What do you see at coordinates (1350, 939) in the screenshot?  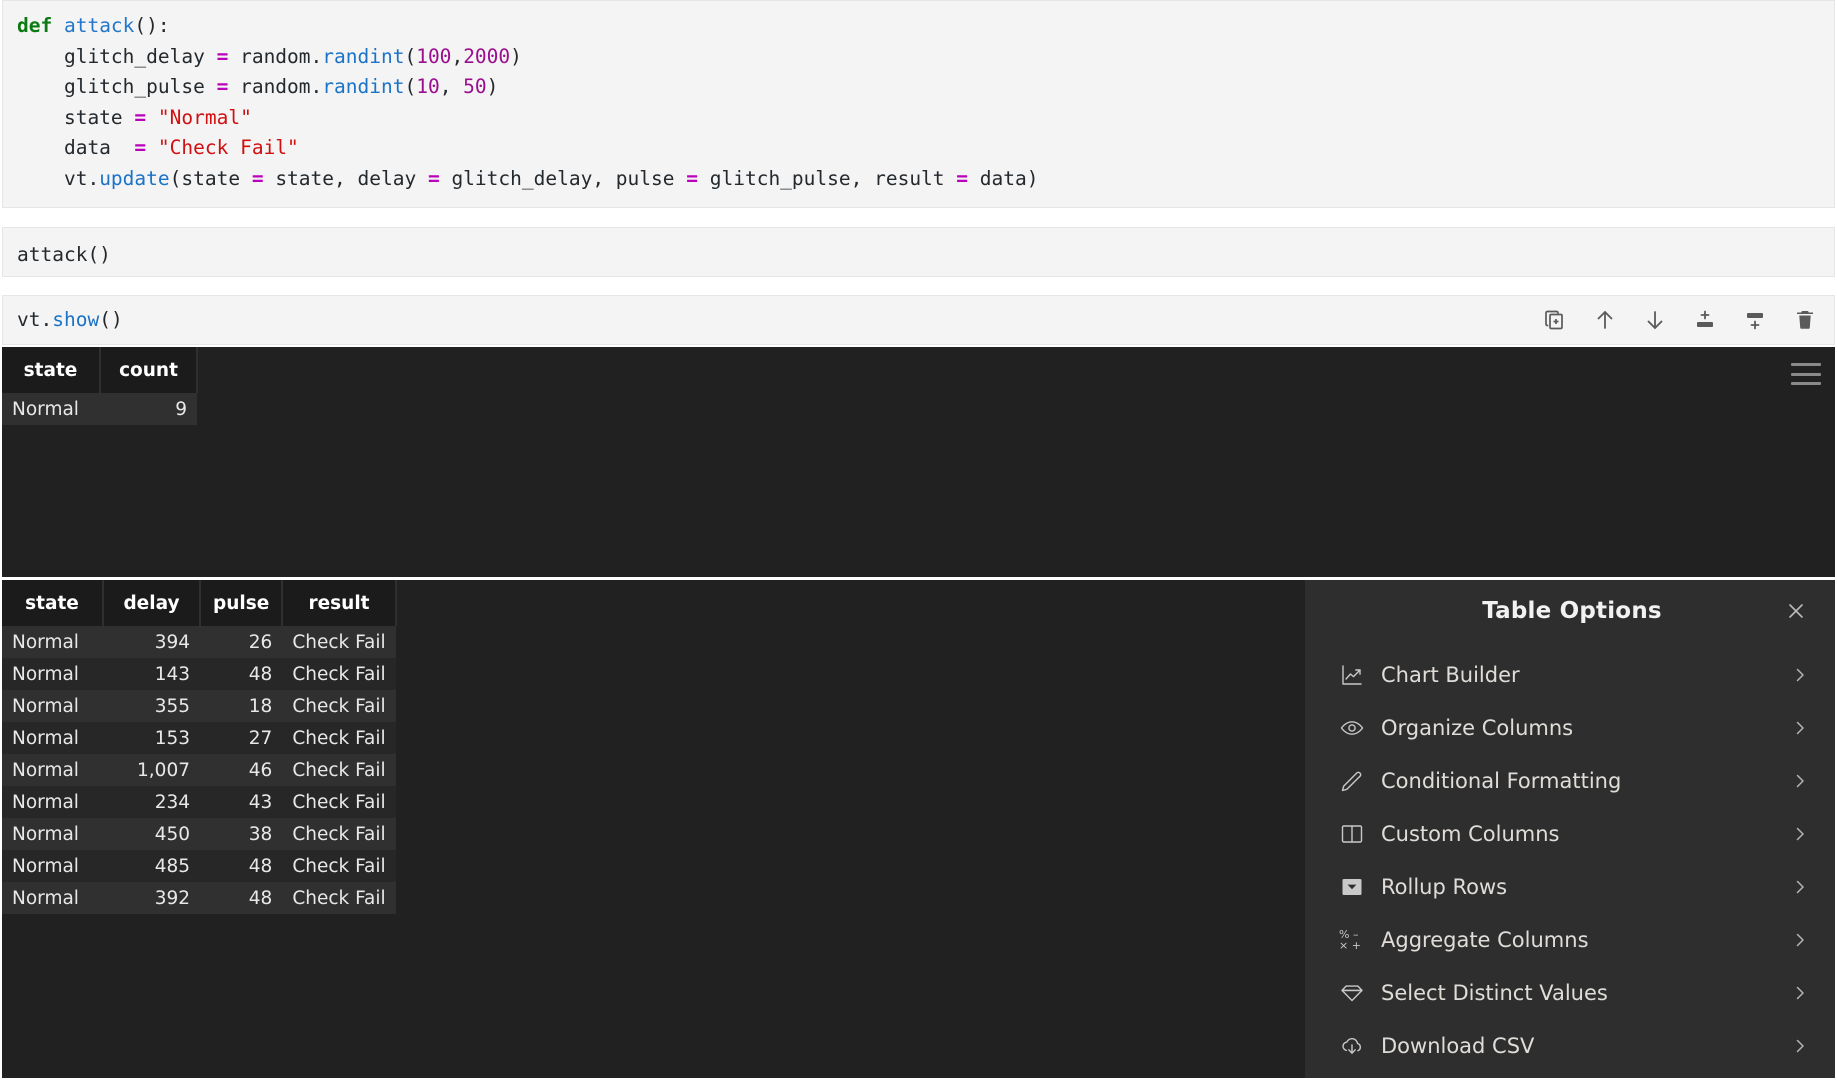 I see `math-operators-icon: % – × +` at bounding box center [1350, 939].